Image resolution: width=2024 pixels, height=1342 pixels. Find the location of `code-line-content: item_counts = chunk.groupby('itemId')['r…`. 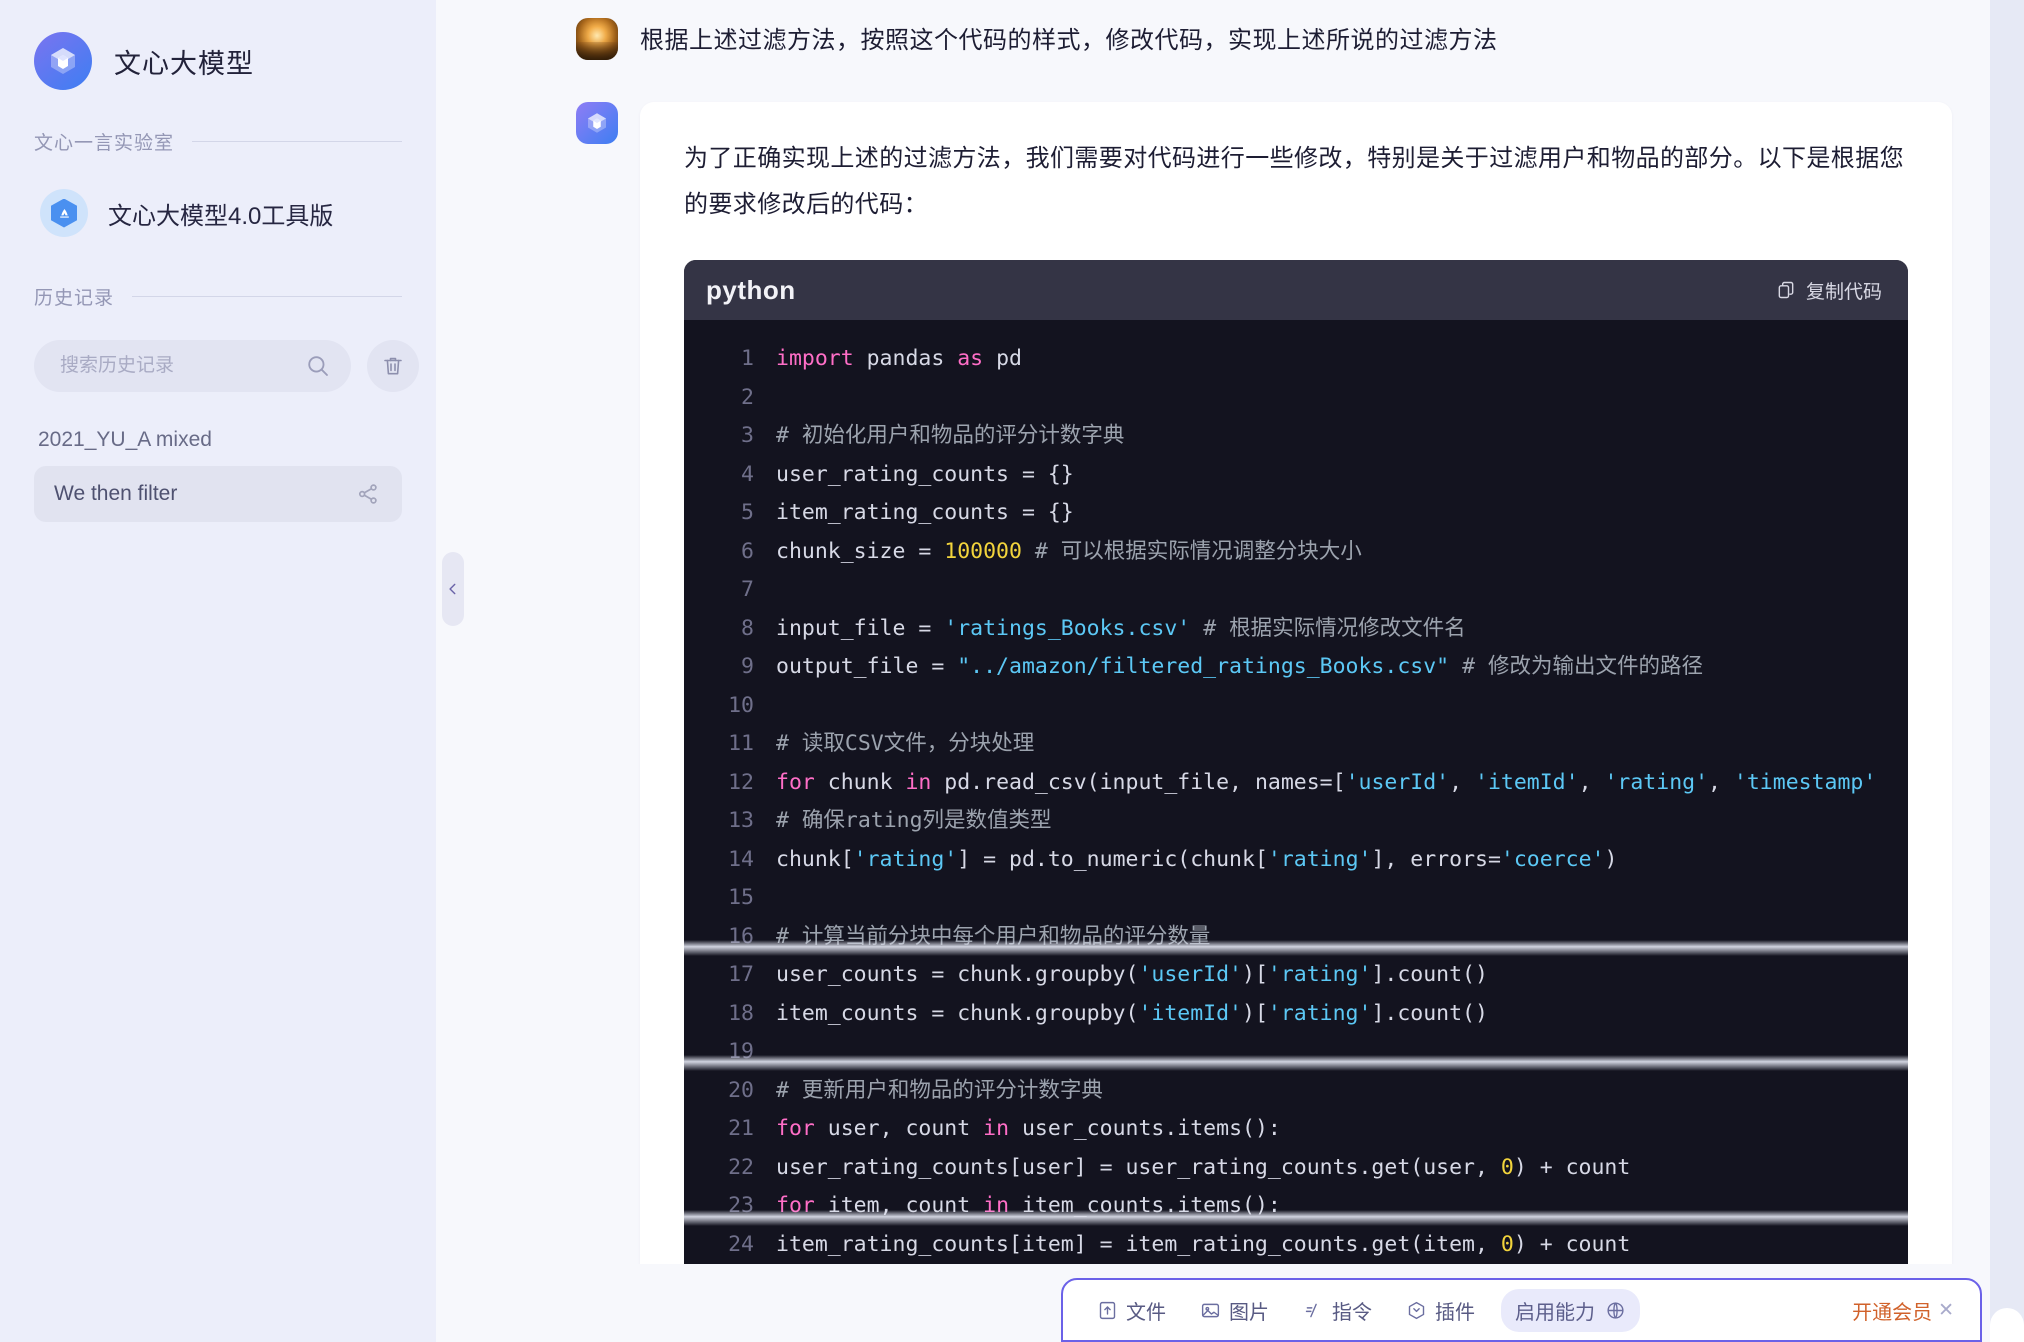

code-line-content: item_counts = chunk.groupby('itemId')['r… is located at coordinates (1132, 1013).